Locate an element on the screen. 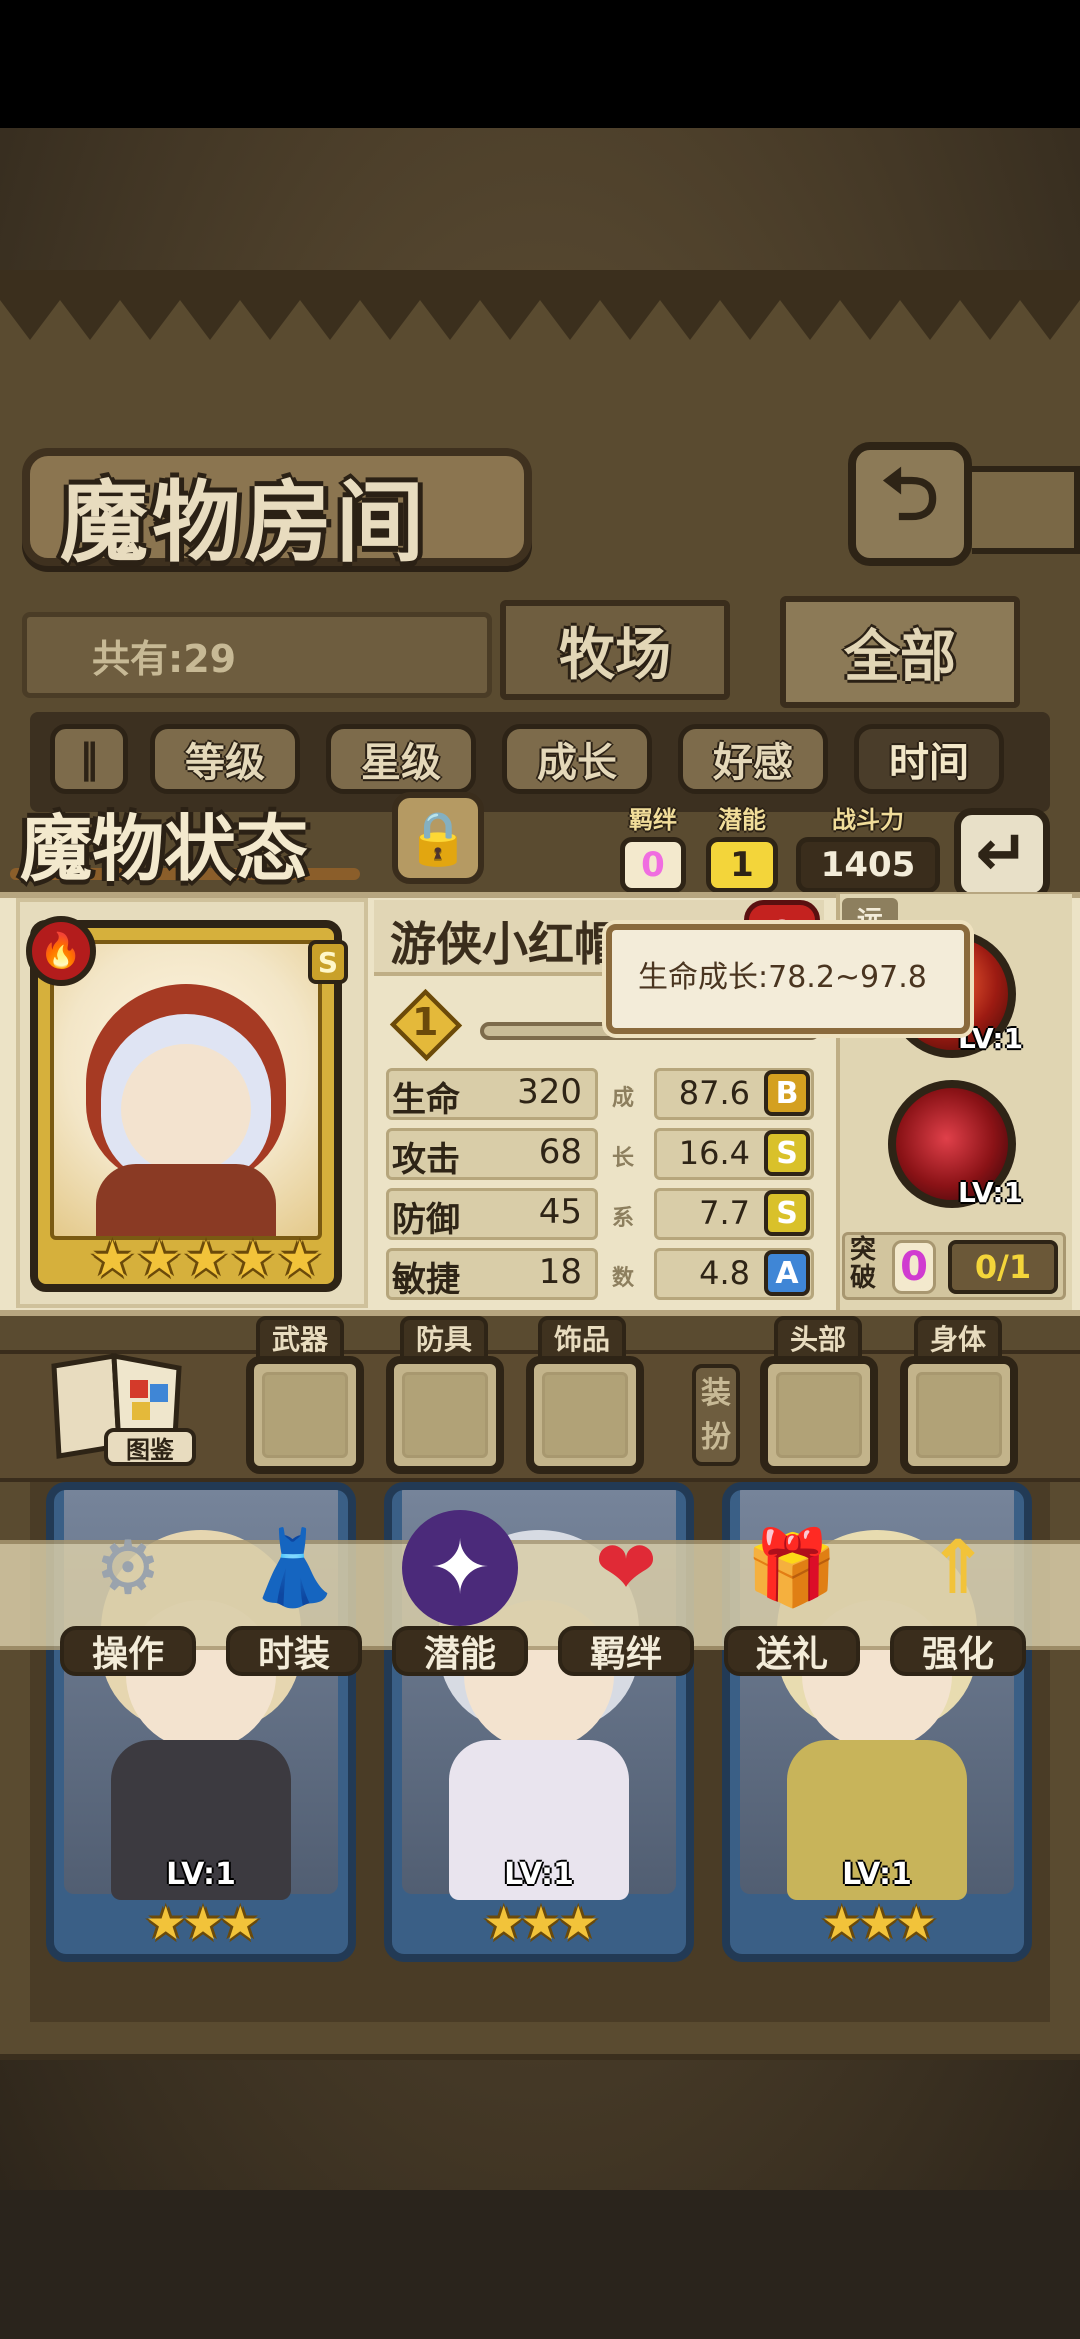 This screenshot has width=1080, height=2339. grade-badge: B is located at coordinates (787, 1093).